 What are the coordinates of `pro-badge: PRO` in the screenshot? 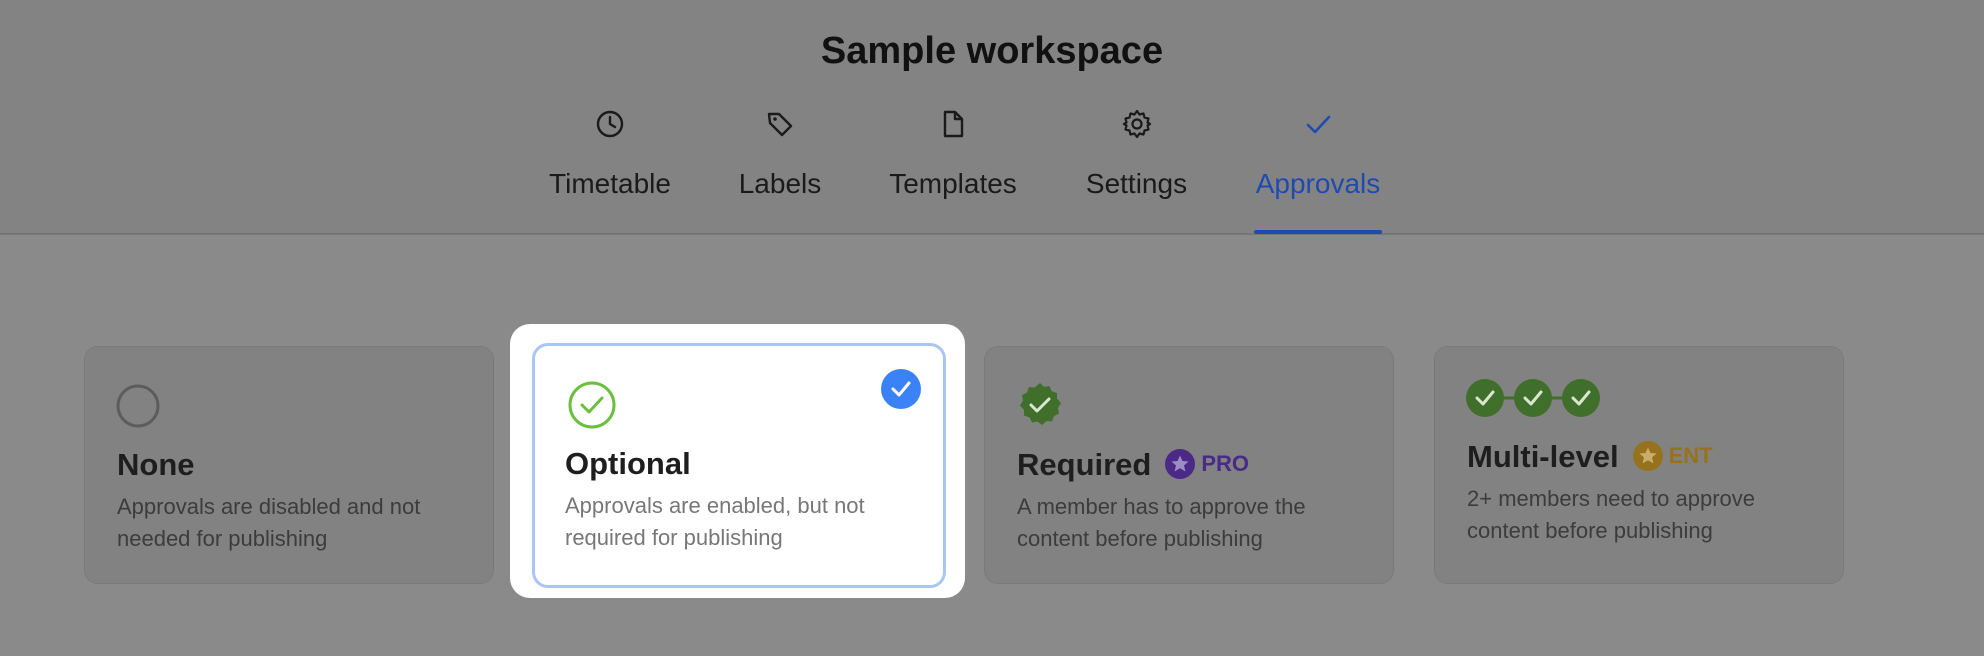 It's located at (1207, 463).